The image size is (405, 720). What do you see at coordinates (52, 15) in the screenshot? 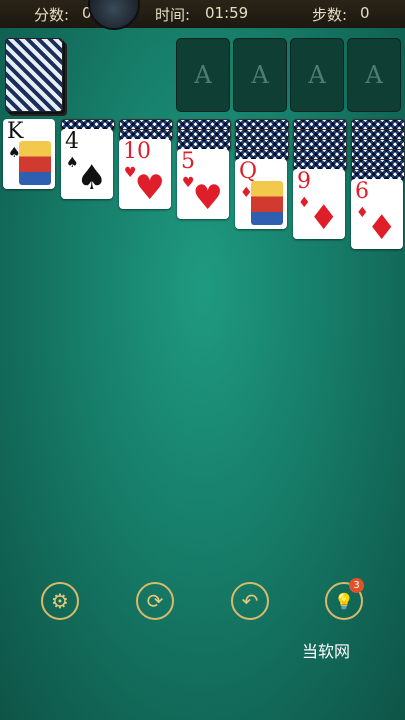
I see `score-label: 分数:` at bounding box center [52, 15].